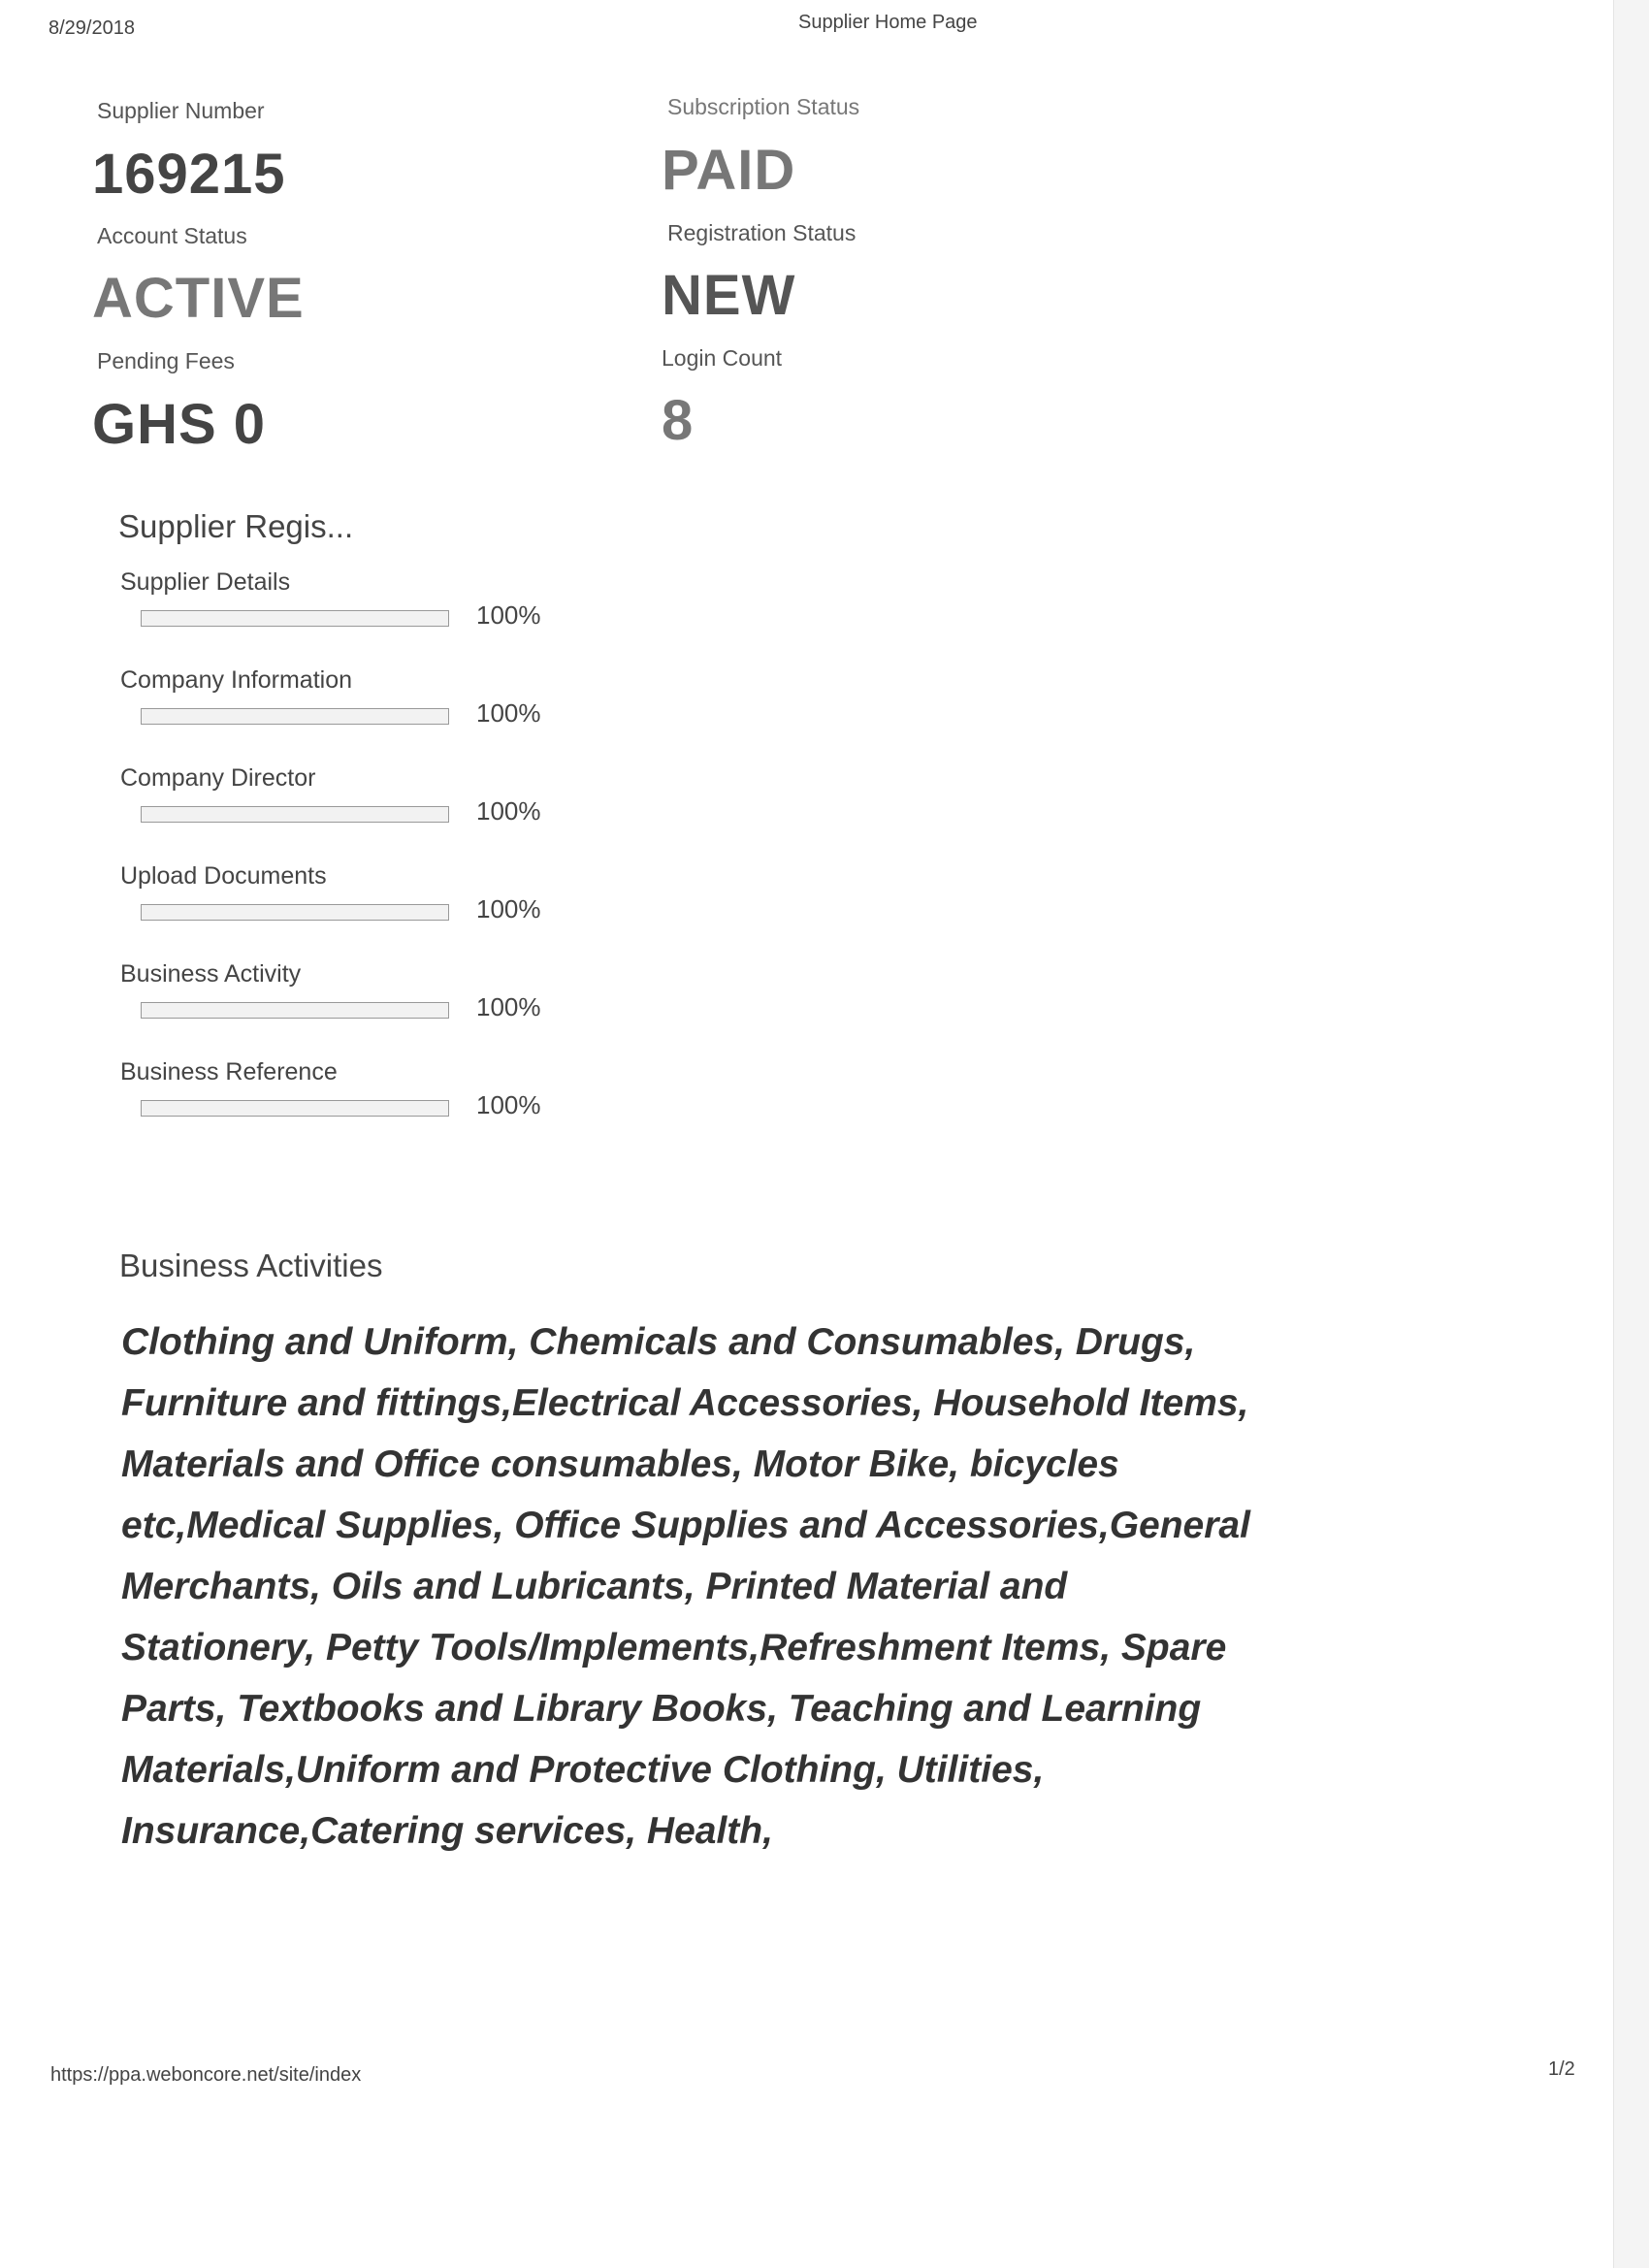 The image size is (1649, 2268). What do you see at coordinates (762, 232) in the screenshot?
I see `registration-status-label: Registration Status` at bounding box center [762, 232].